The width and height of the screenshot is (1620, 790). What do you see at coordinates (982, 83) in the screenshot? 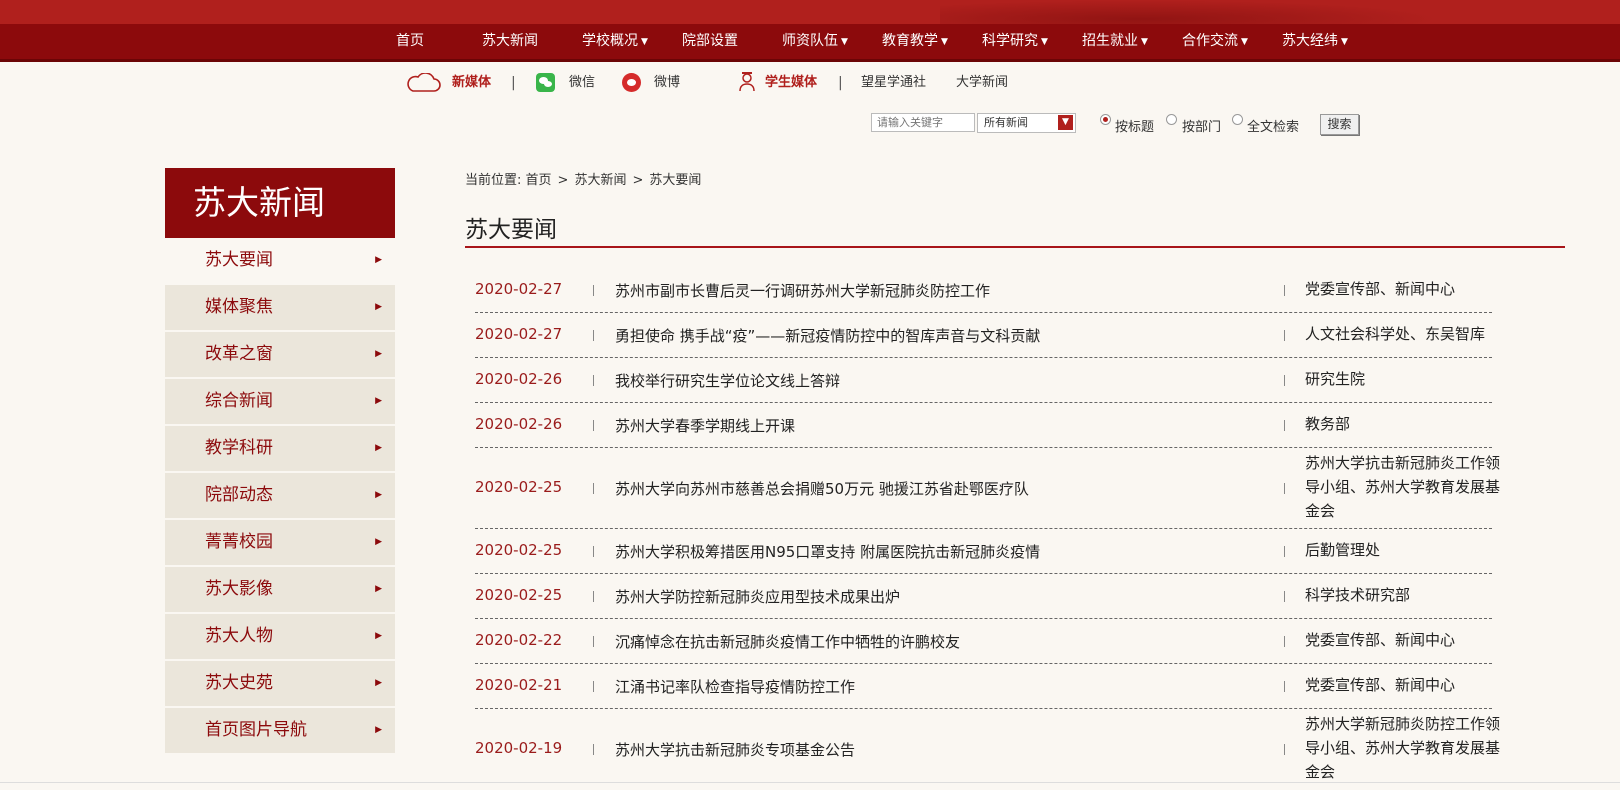
I see `daxue-news-link: 大学新闻` at bounding box center [982, 83].